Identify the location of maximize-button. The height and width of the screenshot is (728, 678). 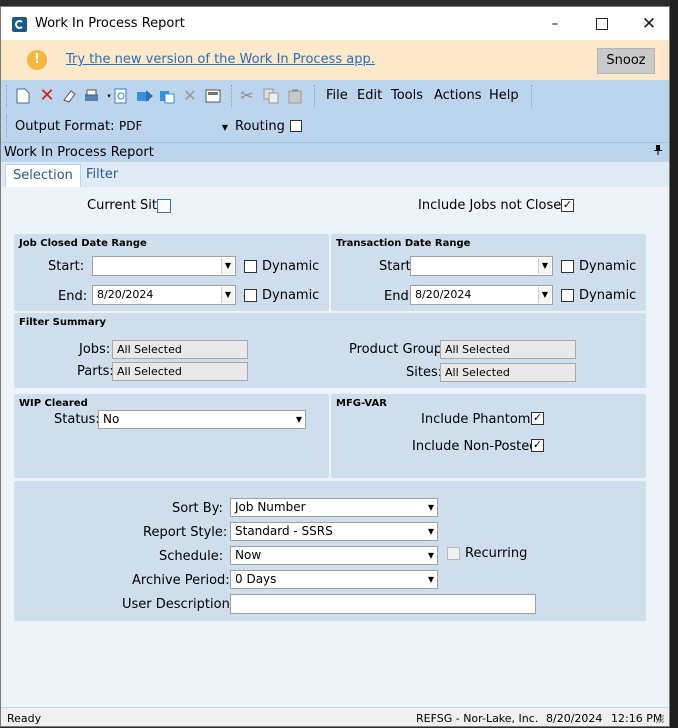
(602, 24).